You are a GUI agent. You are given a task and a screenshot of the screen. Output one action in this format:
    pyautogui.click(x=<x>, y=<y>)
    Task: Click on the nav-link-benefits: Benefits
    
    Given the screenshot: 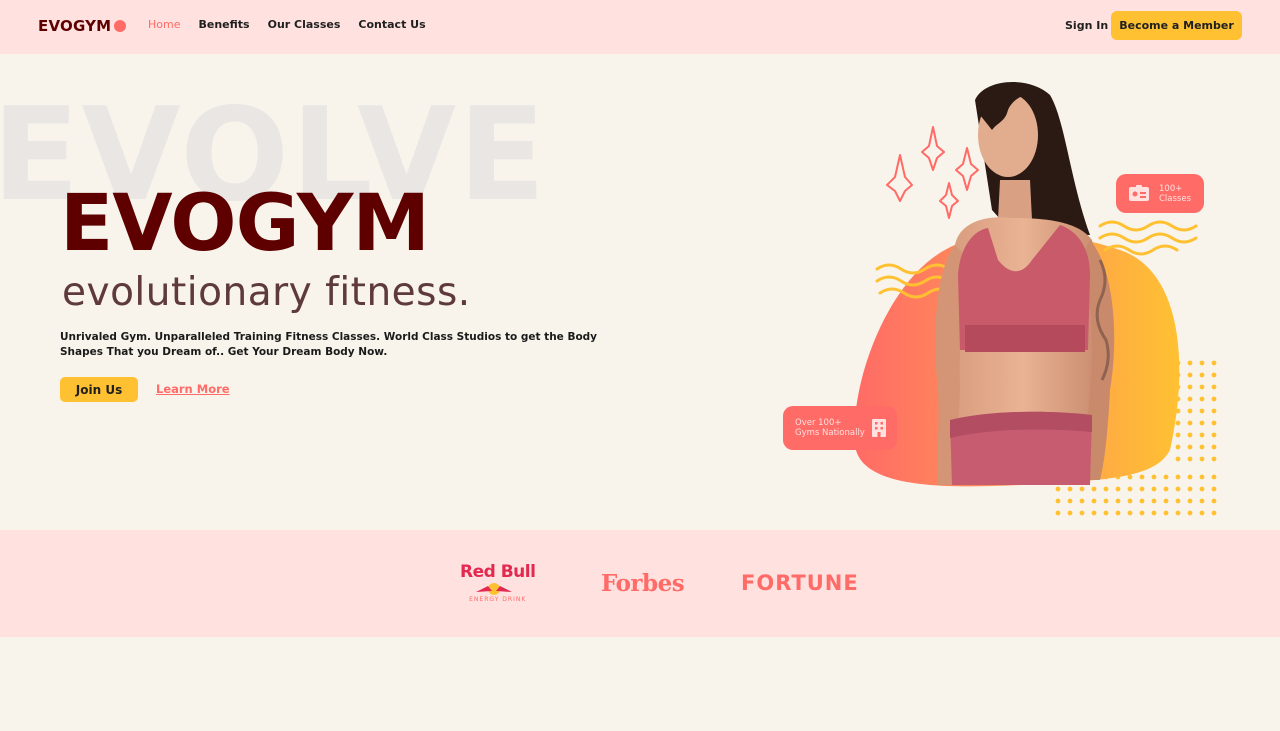 What is the action you would take?
    pyautogui.click(x=223, y=24)
    